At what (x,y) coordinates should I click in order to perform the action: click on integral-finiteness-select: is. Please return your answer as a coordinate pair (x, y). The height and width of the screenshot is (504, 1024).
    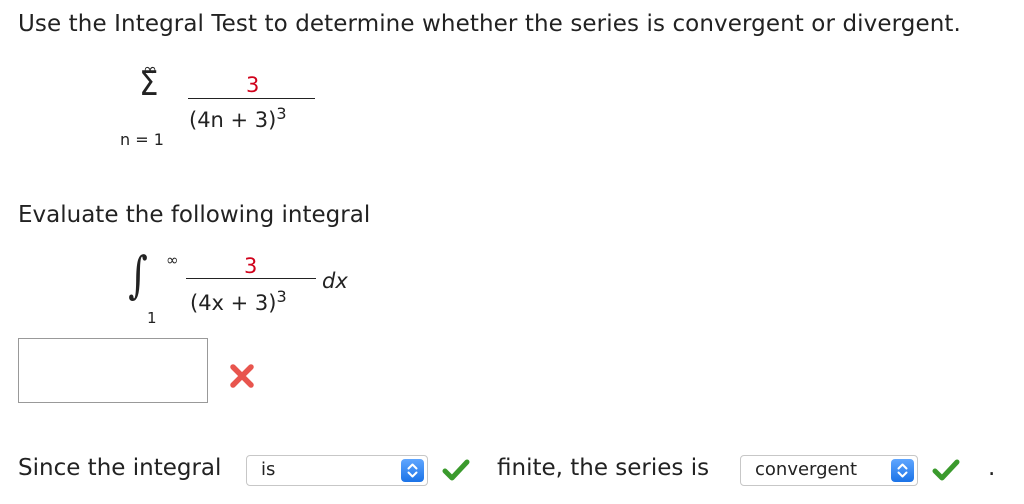
    Looking at the image, I should click on (337, 470).